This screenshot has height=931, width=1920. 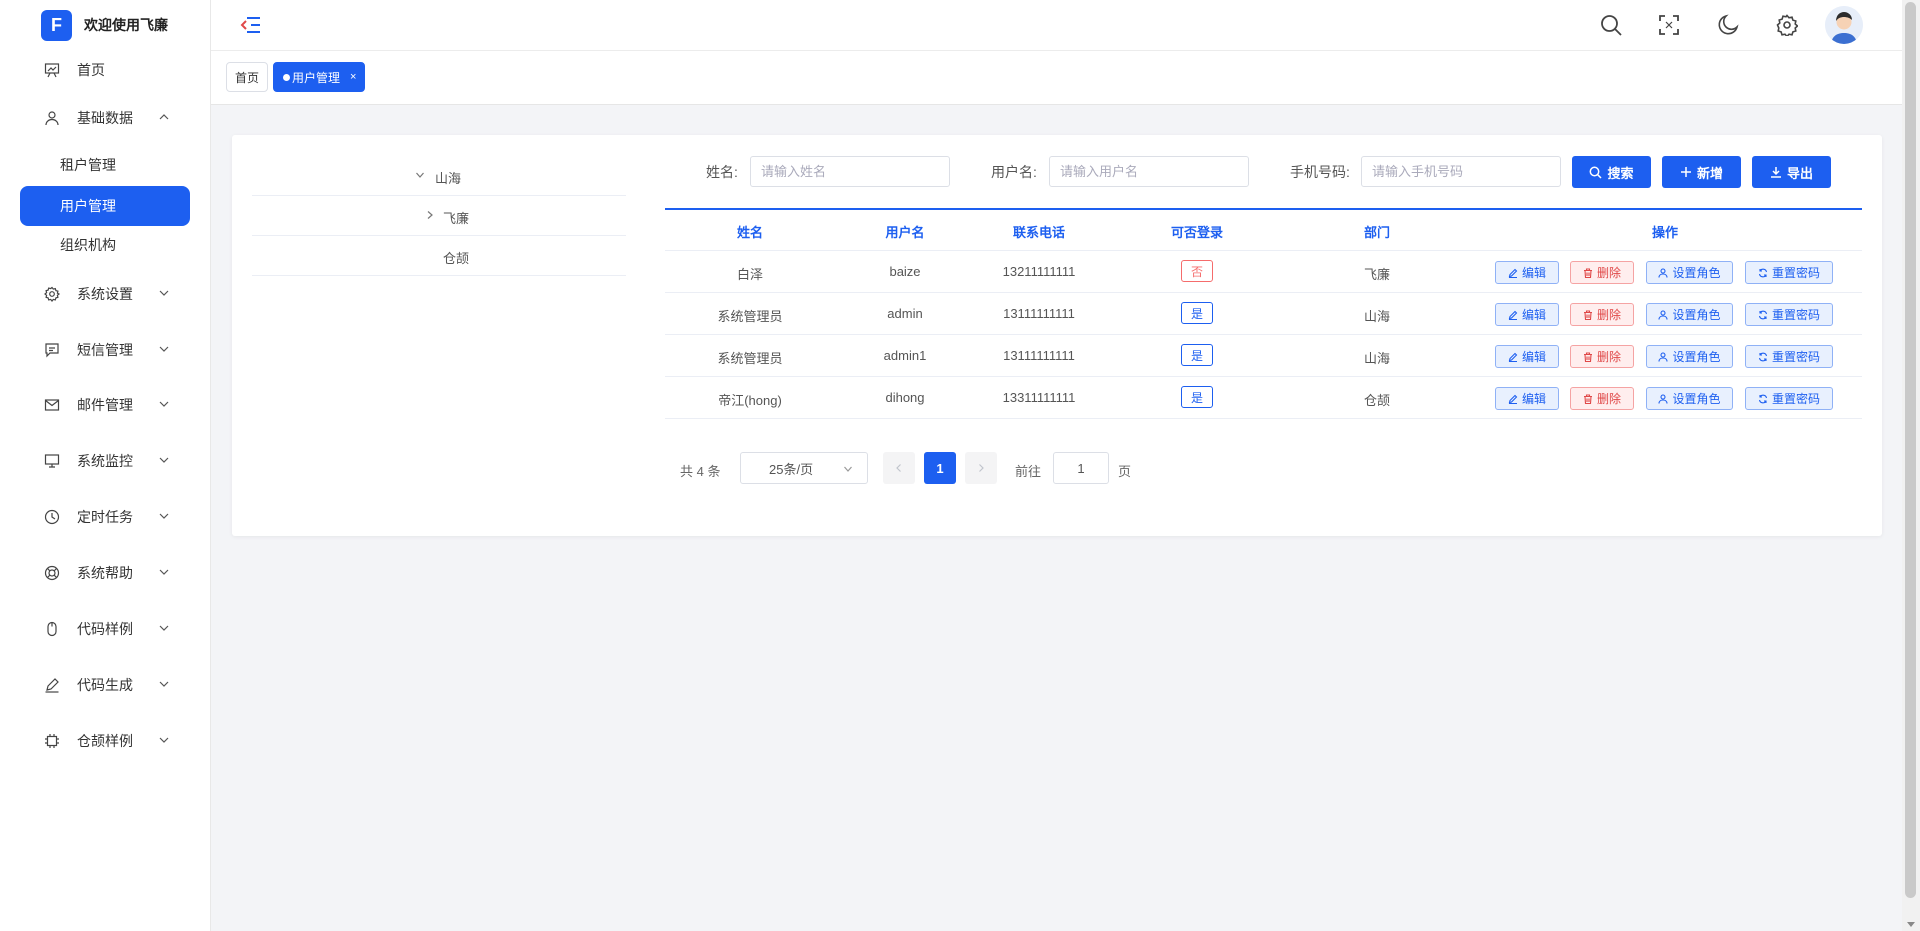 I want to click on vertical-scrollbar, so click(x=1911, y=465).